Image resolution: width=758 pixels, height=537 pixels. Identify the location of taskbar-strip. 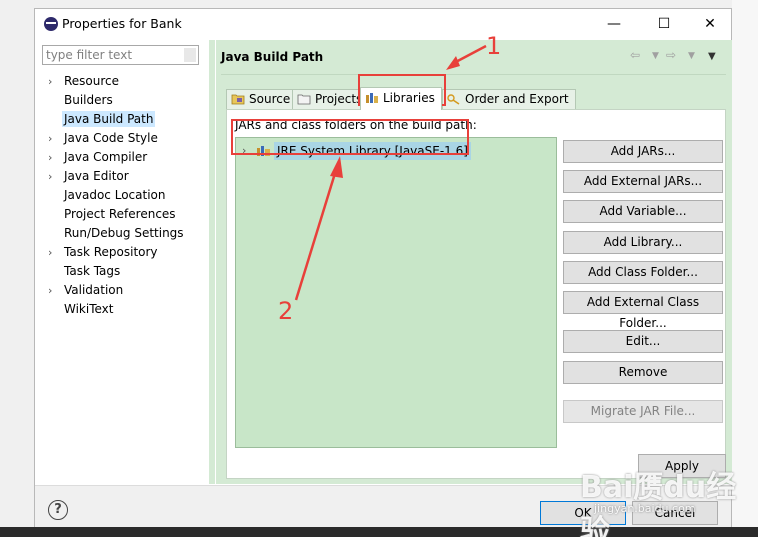
(379, 532).